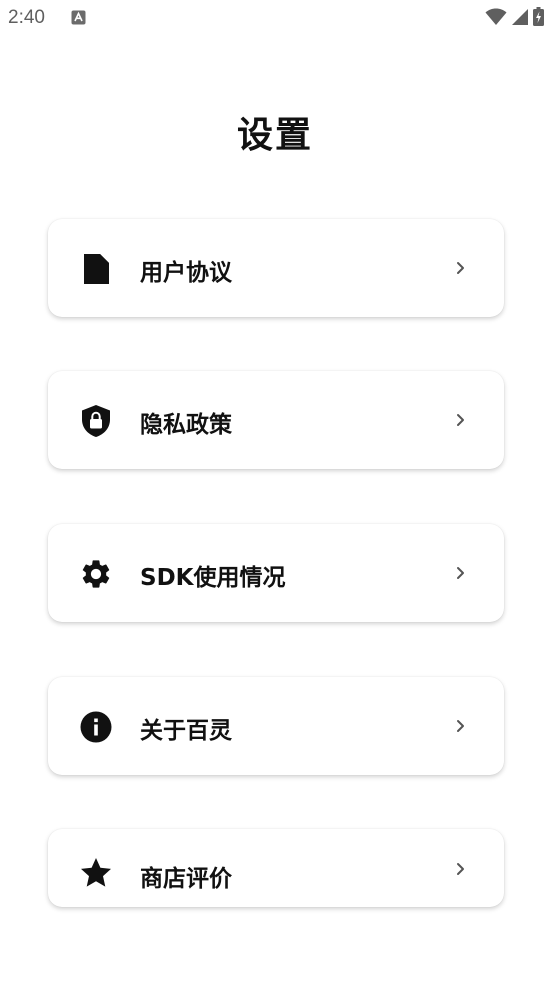 The width and height of the screenshot is (550, 983). I want to click on settings-item-label: 关于百灵, so click(186, 731).